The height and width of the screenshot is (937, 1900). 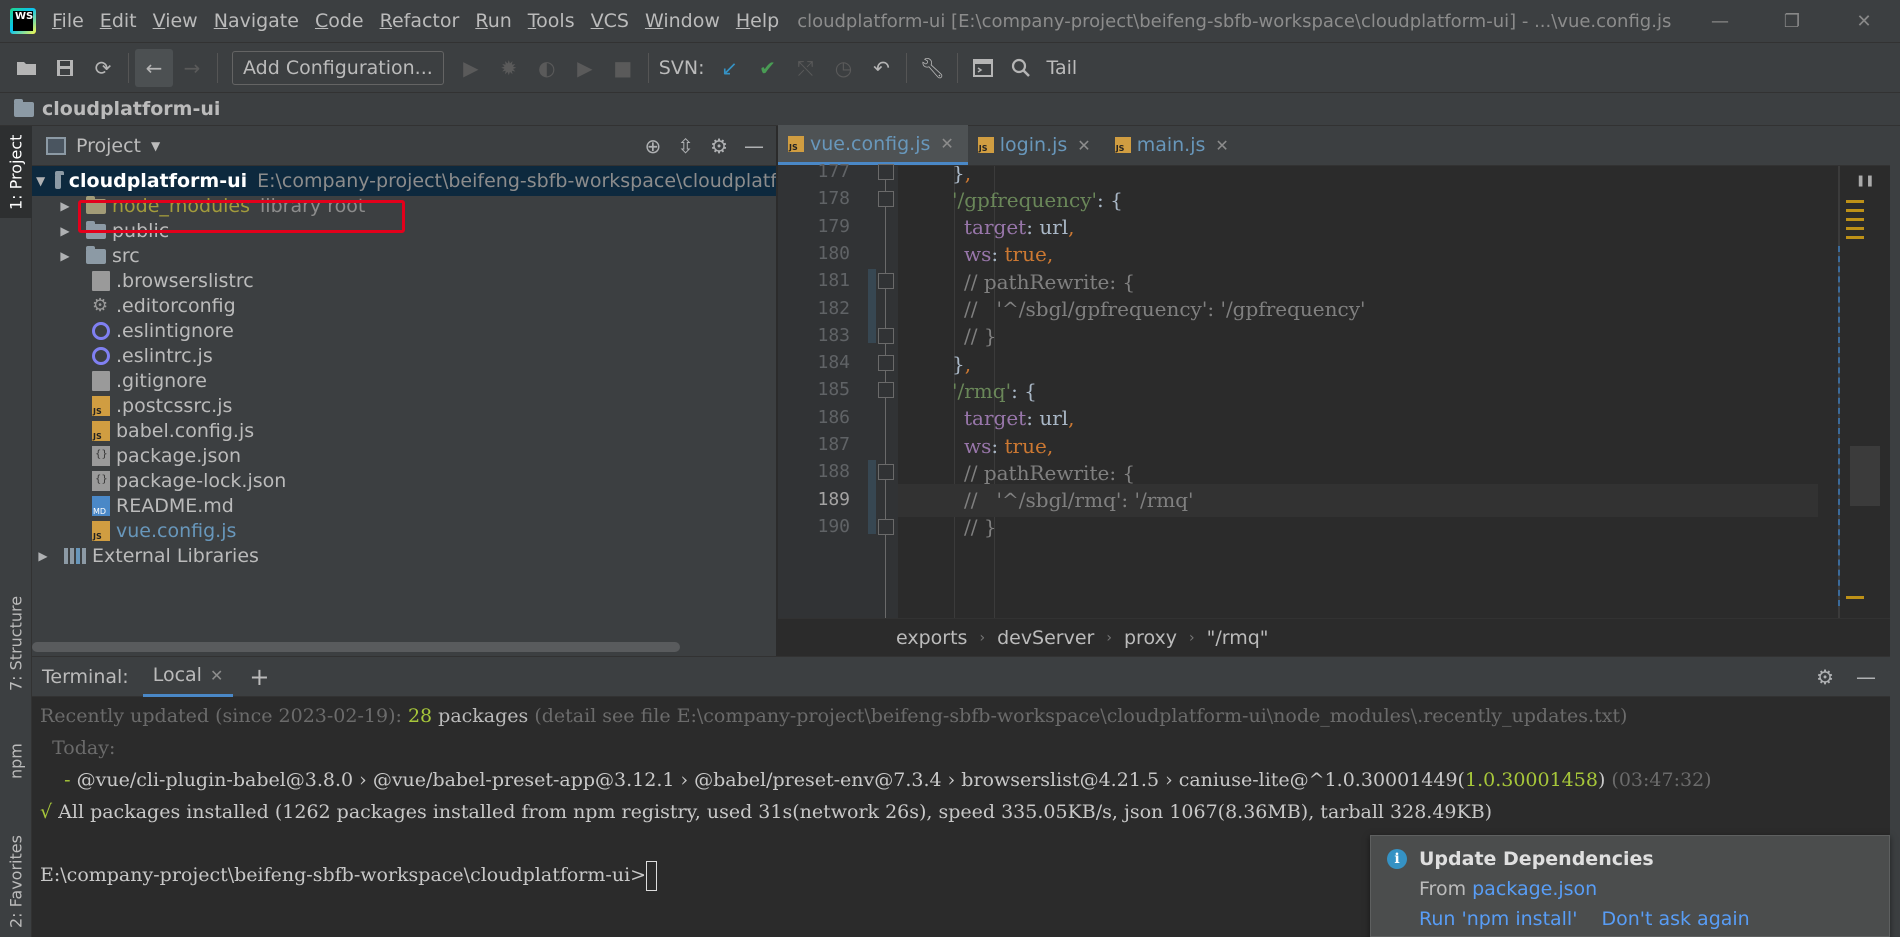 What do you see at coordinates (833, 499) in the screenshot?
I see `line-number: 189` at bounding box center [833, 499].